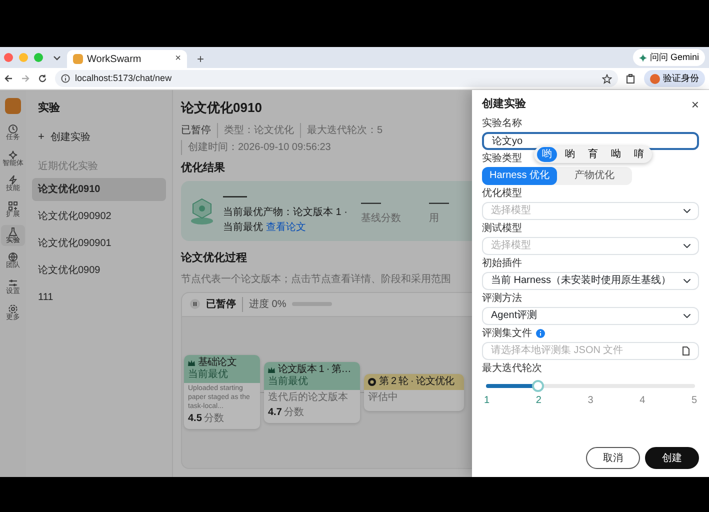 The width and height of the screenshot is (709, 512). Describe the element at coordinates (590, 141) in the screenshot. I see `input-field: 论文yo` at that location.